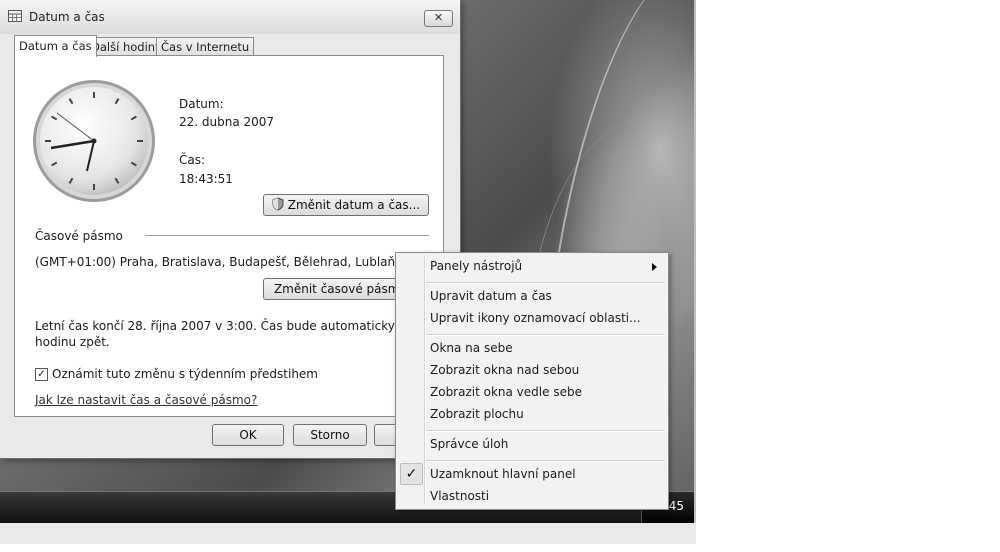 The width and height of the screenshot is (1000, 552). I want to click on menu-item-side-by-side: Zobrazit okna vedle sebe, so click(506, 392).